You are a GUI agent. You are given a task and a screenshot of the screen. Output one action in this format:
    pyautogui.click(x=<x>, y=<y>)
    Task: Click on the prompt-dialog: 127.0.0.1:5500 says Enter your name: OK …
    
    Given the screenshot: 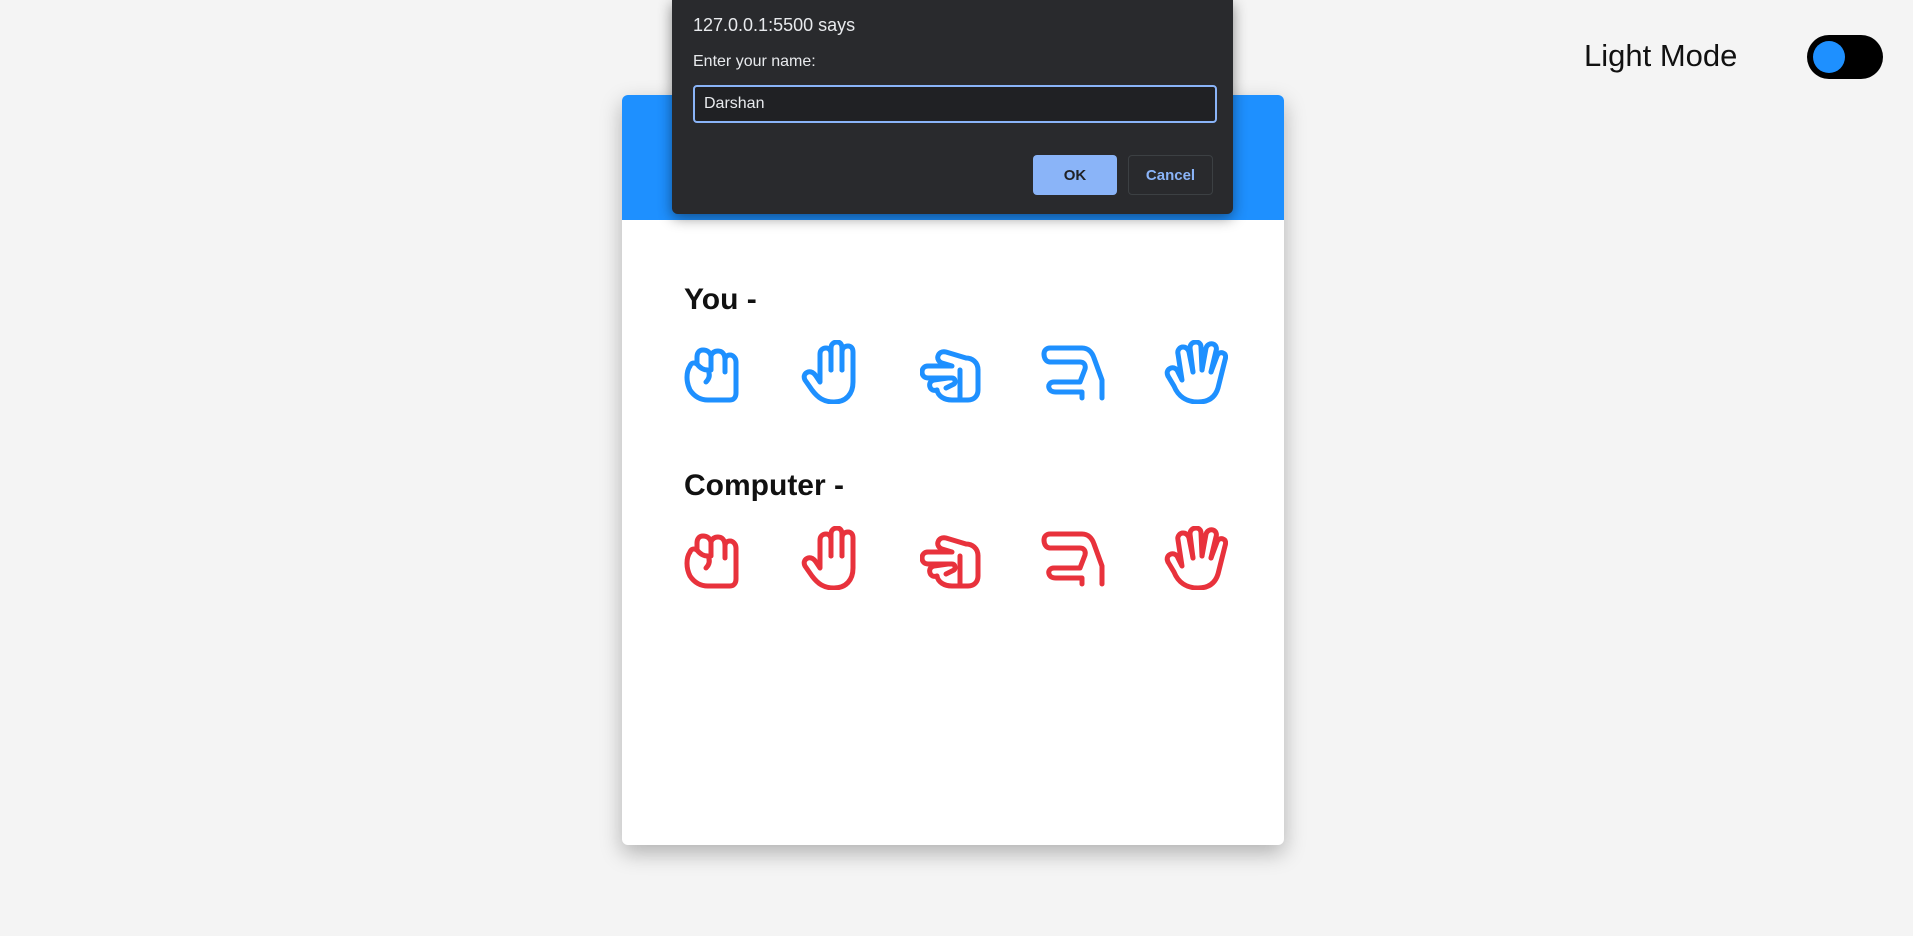 What is the action you would take?
    pyautogui.click(x=952, y=107)
    